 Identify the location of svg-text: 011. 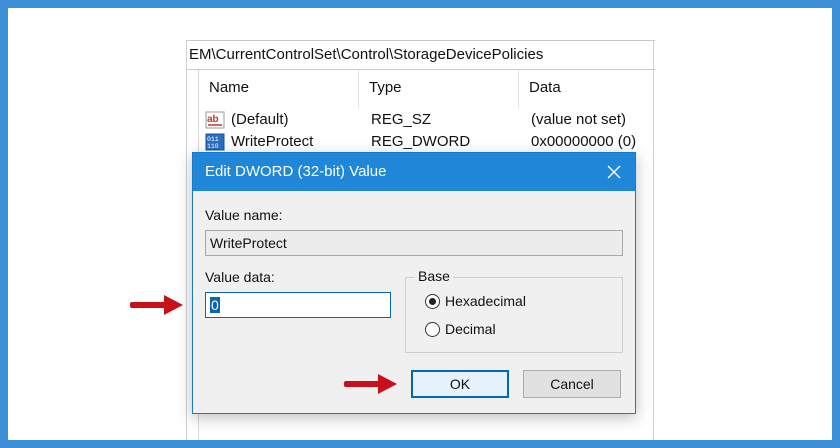
(213, 139).